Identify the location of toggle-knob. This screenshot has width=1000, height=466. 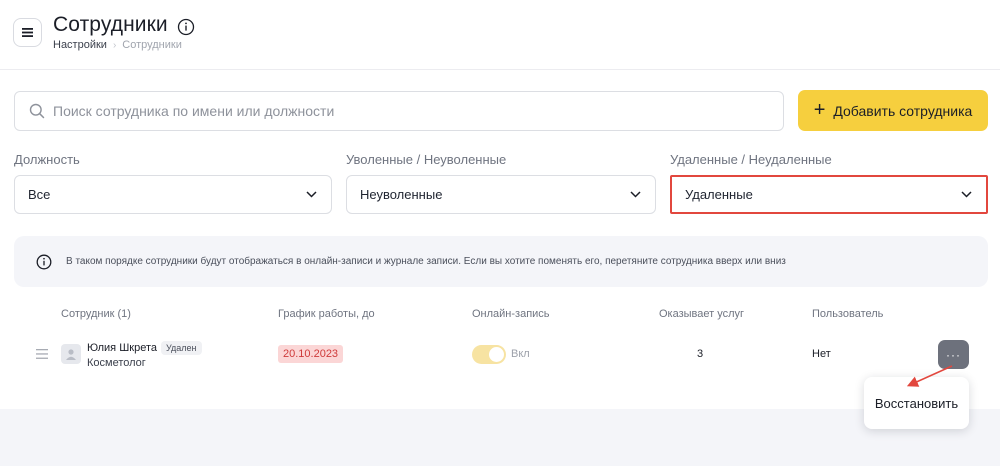
(496, 354).